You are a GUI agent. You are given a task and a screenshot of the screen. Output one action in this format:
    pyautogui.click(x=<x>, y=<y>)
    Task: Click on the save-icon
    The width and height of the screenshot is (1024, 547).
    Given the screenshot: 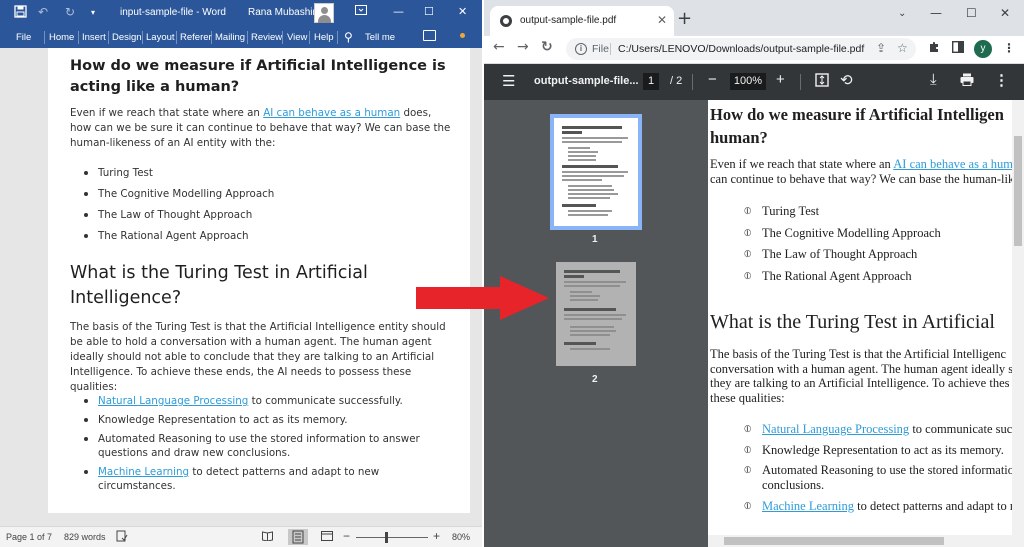 What is the action you would take?
    pyautogui.click(x=20, y=13)
    